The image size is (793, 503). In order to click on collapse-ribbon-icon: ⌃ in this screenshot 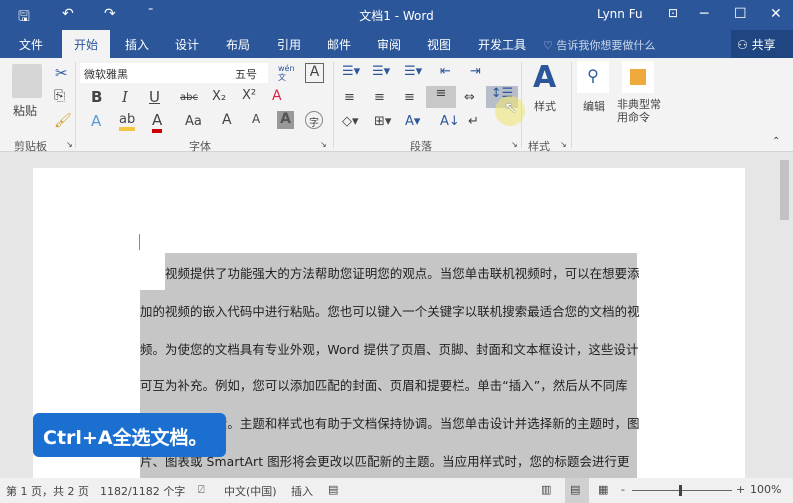, I will do `click(776, 141)`.